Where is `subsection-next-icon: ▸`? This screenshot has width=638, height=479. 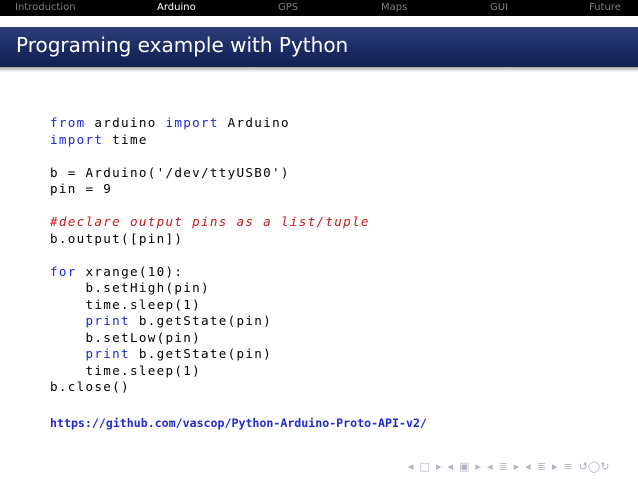
subsection-next-icon: ▸ is located at coordinates (478, 466).